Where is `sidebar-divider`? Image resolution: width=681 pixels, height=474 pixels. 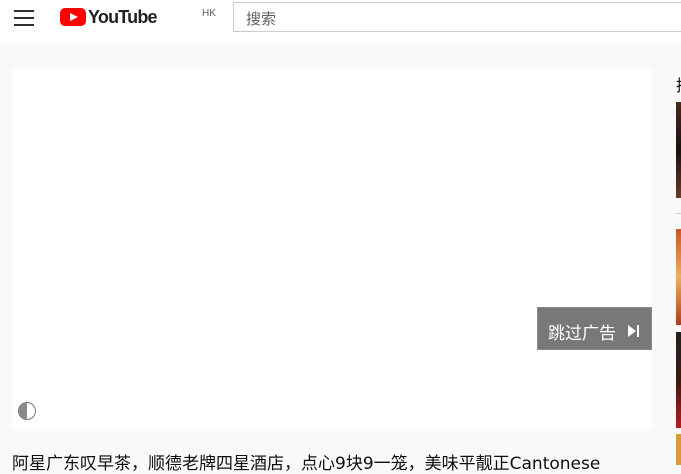
sidebar-divider is located at coordinates (678, 213).